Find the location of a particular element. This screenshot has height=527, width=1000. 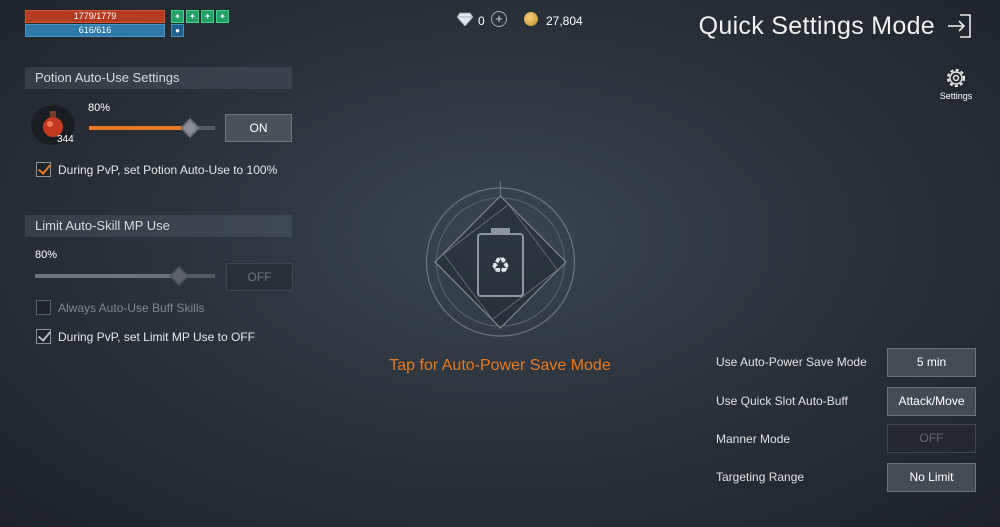

gold-count: 27,804 is located at coordinates (564, 21).